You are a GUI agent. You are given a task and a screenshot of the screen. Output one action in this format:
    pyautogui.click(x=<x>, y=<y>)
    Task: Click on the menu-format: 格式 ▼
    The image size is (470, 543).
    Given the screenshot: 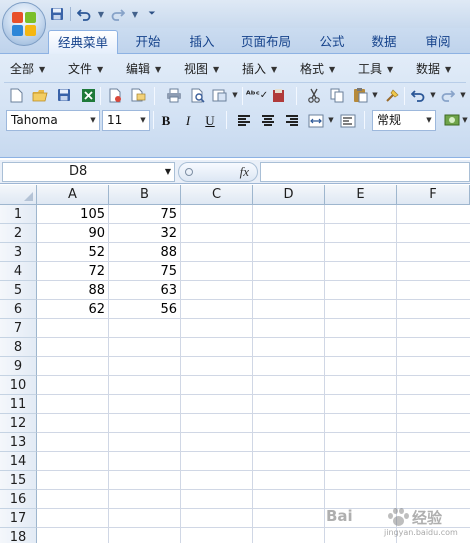 What is the action you would take?
    pyautogui.click(x=317, y=69)
    